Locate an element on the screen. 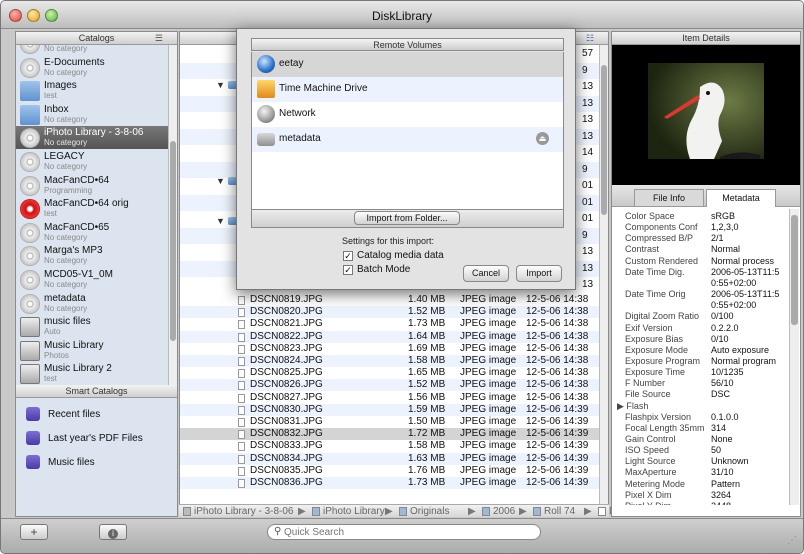  catalog-item: metadata No category is located at coordinates (92, 303).